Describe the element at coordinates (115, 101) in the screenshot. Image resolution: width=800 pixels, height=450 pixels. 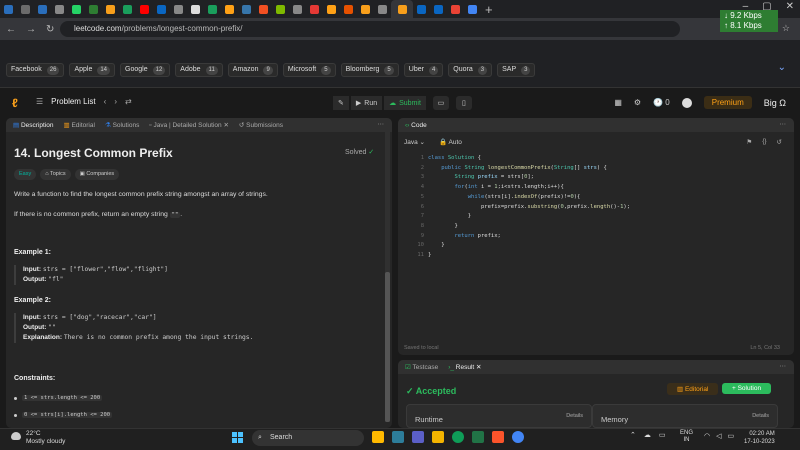
I see `next-problem-icon: ›` at that location.